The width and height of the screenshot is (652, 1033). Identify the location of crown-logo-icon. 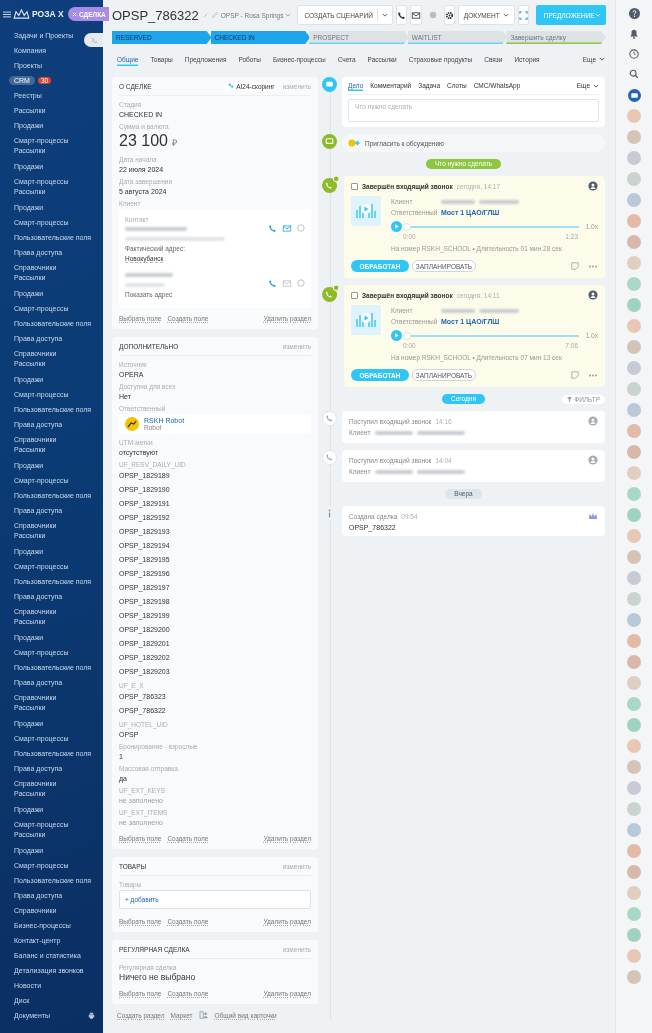
(21, 14).